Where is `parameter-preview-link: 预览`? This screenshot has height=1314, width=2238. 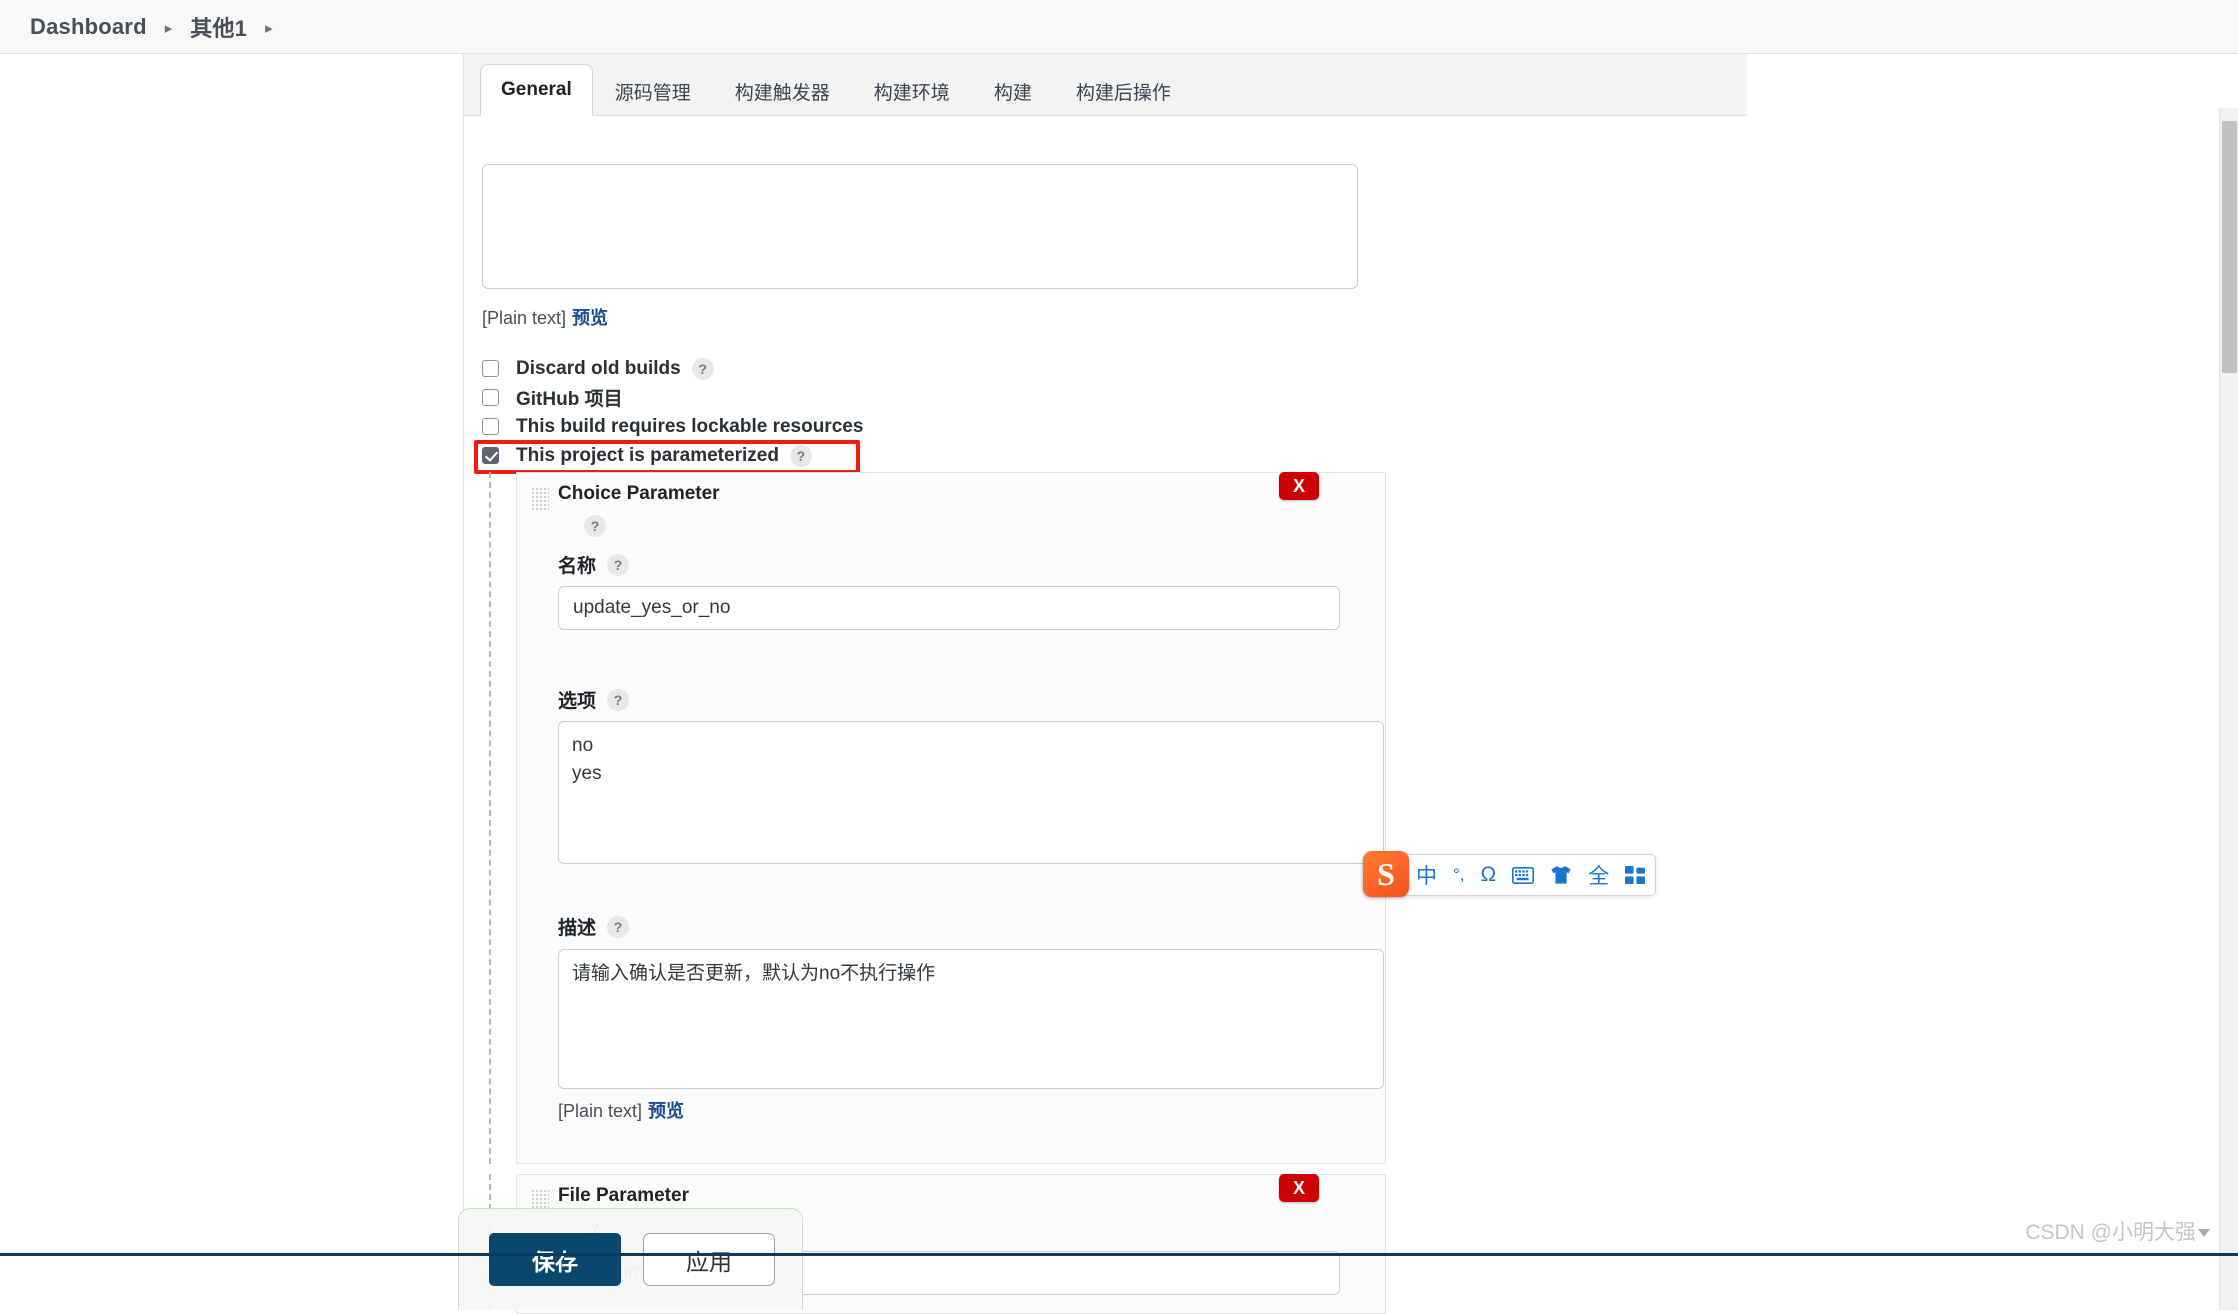 parameter-preview-link: 预览 is located at coordinates (666, 1111).